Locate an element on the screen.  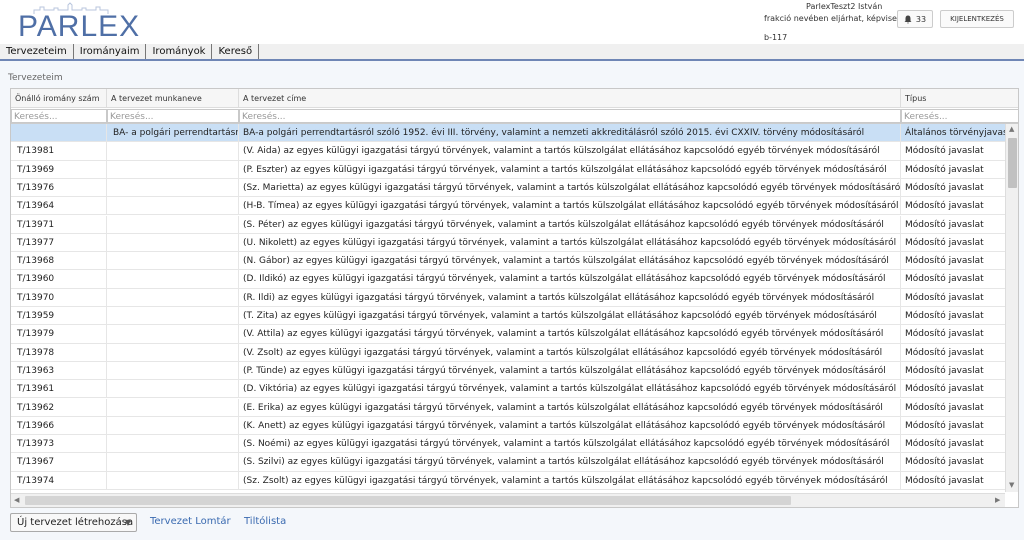
cell-number: T/13964 is located at coordinates (59, 206).